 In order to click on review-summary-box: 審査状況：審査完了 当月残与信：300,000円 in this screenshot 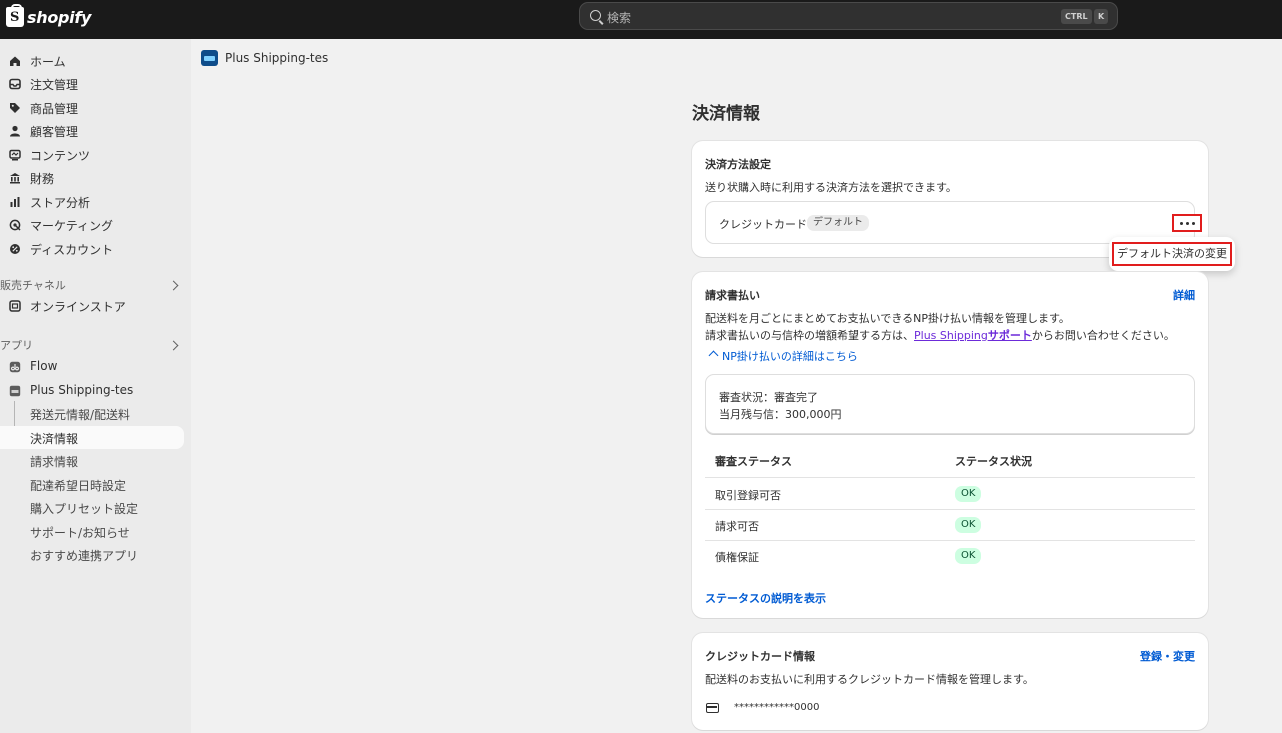, I will do `click(950, 404)`.